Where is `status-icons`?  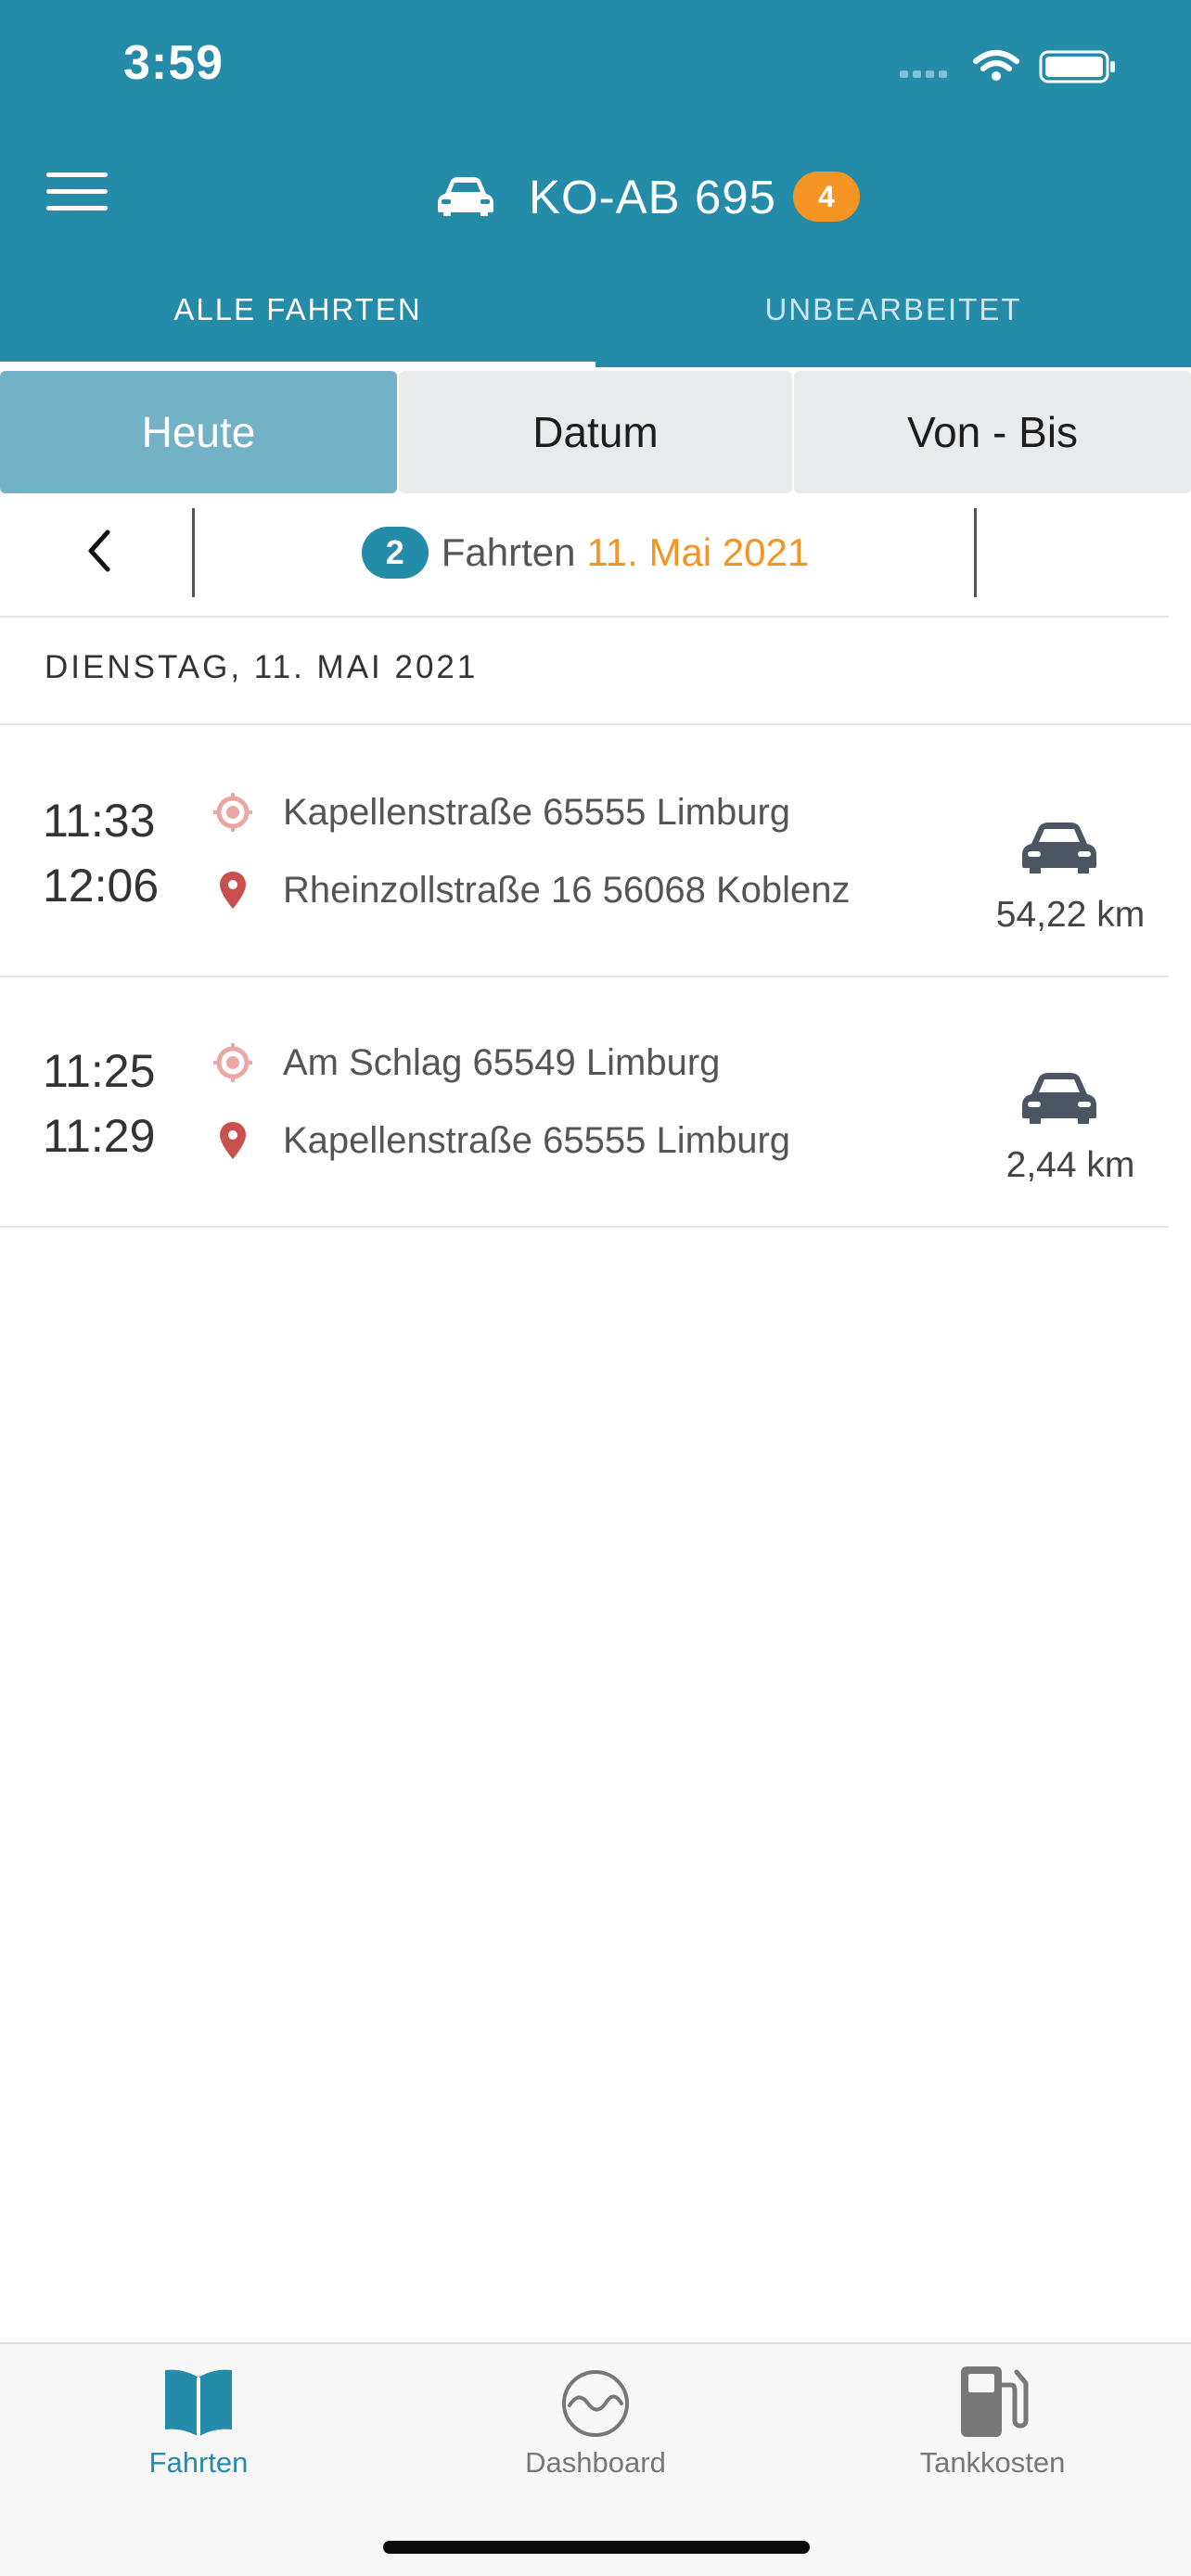 status-icons is located at coordinates (1007, 66).